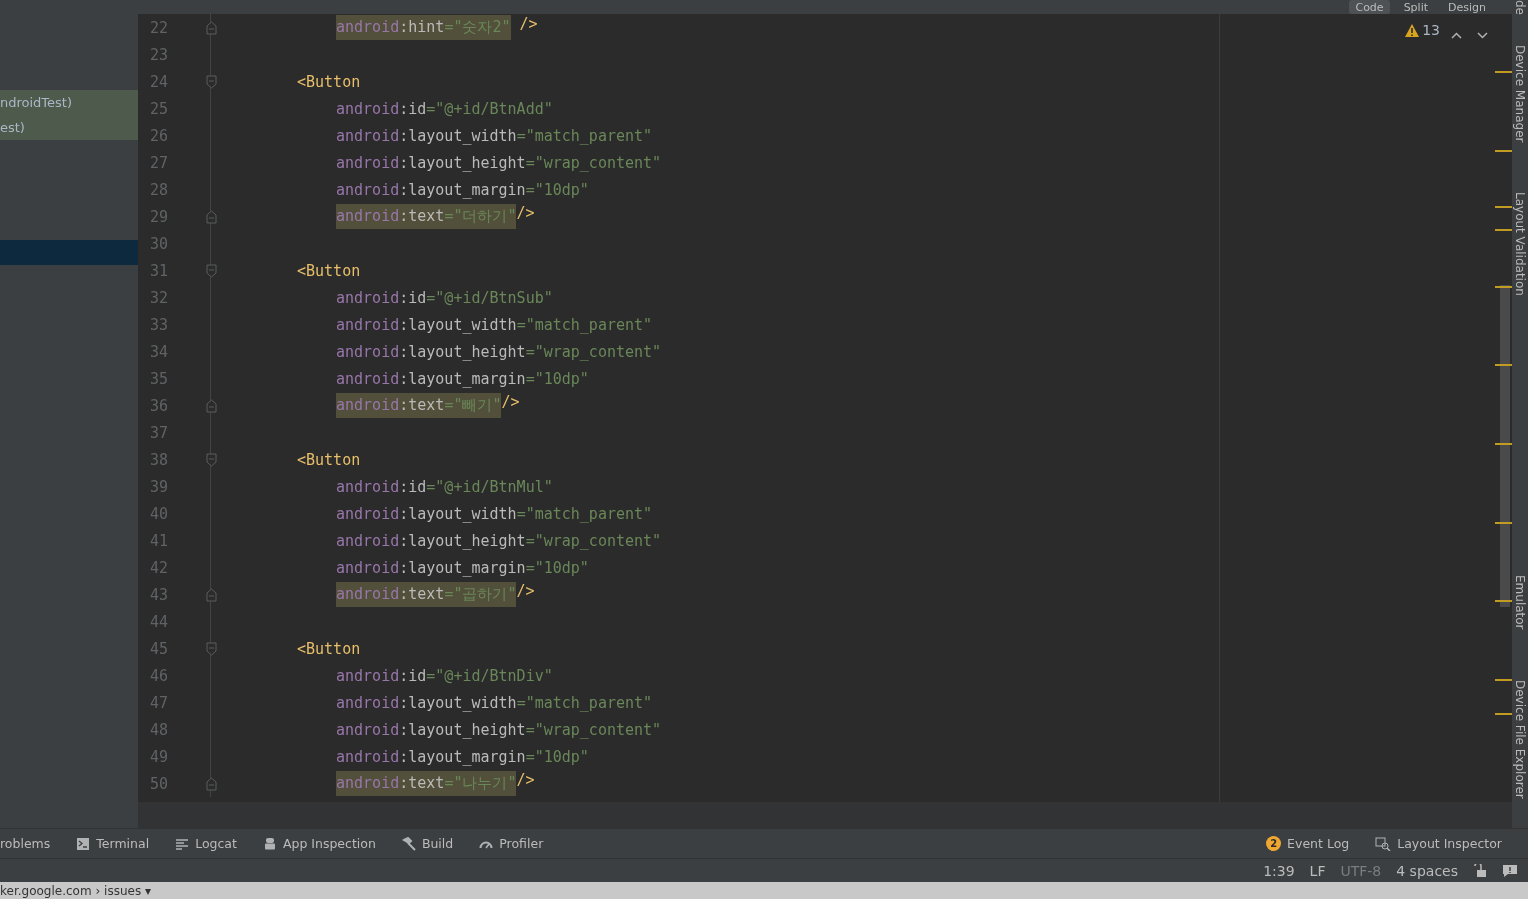  What do you see at coordinates (444, 109) in the screenshot?
I see `code-attribute: android:id="@+id/BtnAdd"` at bounding box center [444, 109].